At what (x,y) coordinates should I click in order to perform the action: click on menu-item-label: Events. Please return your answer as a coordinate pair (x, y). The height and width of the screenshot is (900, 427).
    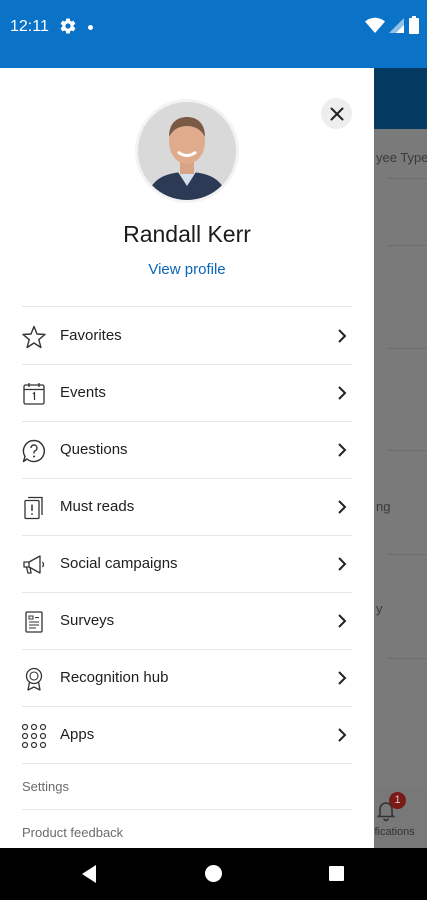
    Looking at the image, I should click on (83, 392).